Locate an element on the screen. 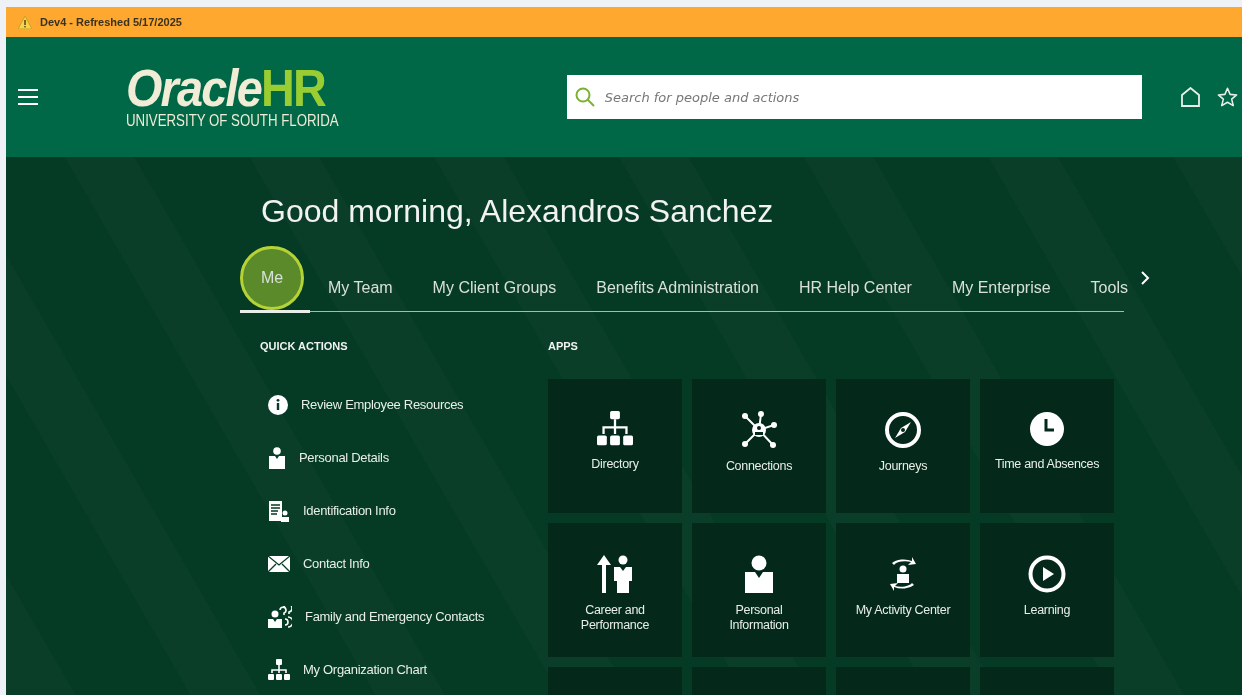 This screenshot has height=695, width=1242. quick-action-link: Review Employee Resources is located at coordinates (408, 404).